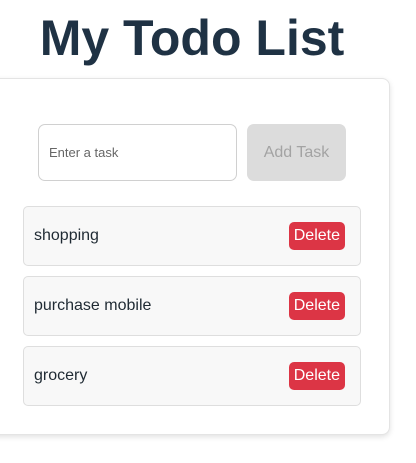 The height and width of the screenshot is (463, 416). What do you see at coordinates (192, 376) in the screenshot?
I see `task-item: grocery Delete` at bounding box center [192, 376].